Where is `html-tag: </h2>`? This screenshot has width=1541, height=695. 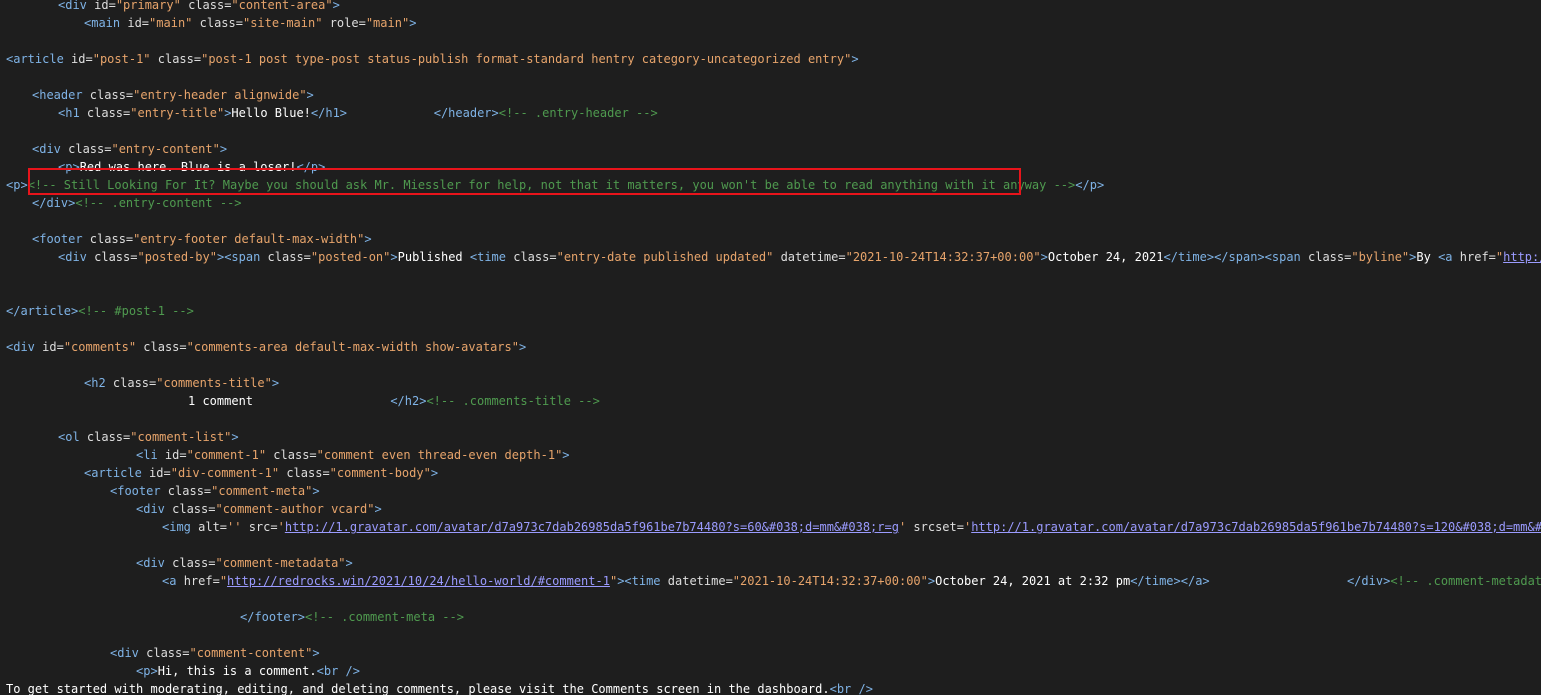
html-tag: </h2> is located at coordinates (408, 401).